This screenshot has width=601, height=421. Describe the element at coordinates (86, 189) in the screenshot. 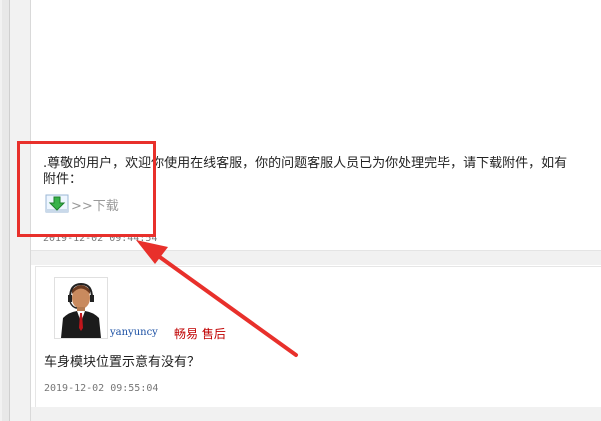

I see `highlight-box` at that location.